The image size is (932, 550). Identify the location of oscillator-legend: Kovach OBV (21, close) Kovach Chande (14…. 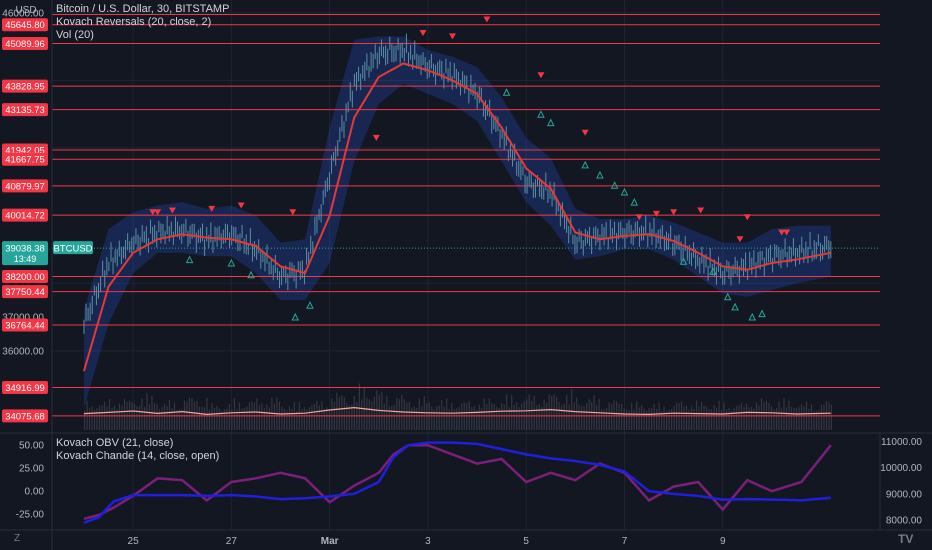
(137, 450).